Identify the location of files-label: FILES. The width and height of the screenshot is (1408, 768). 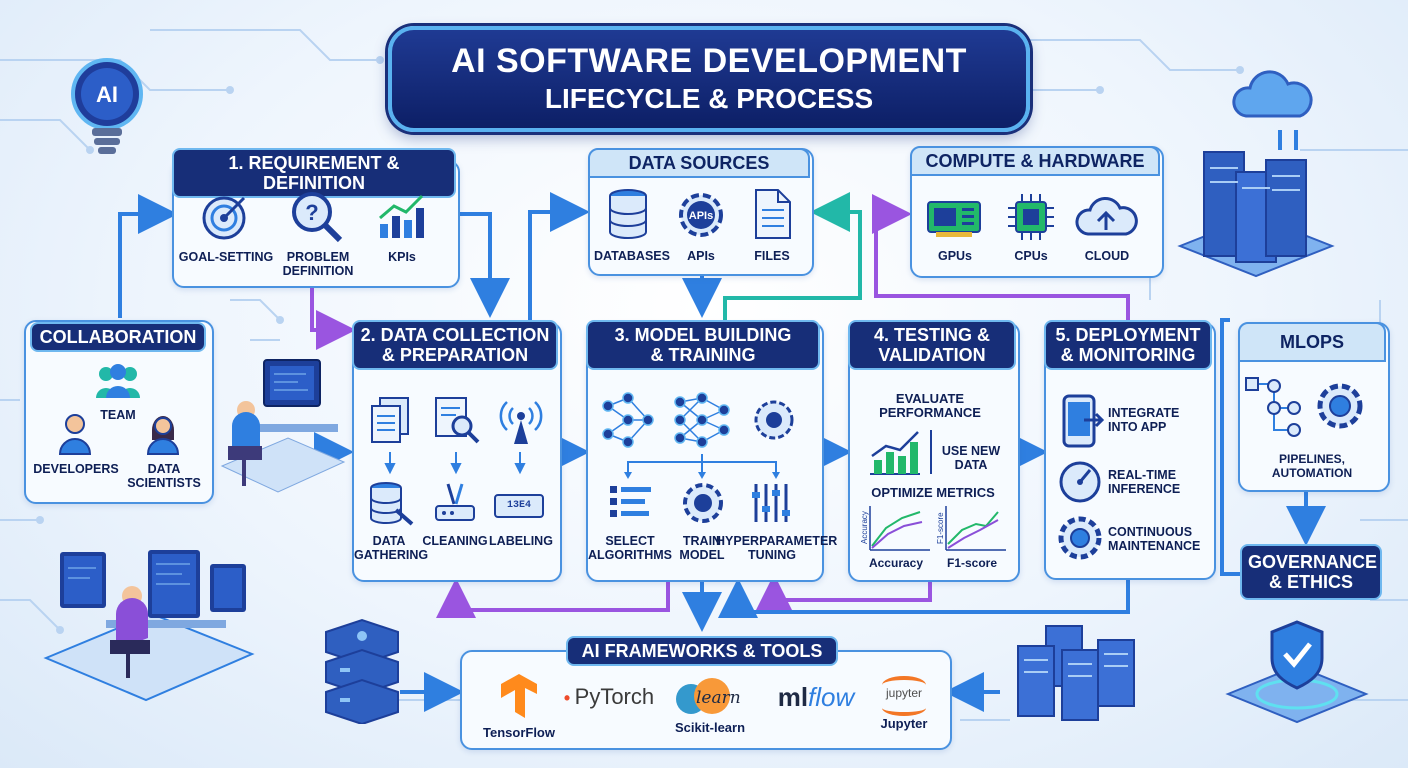
(772, 256).